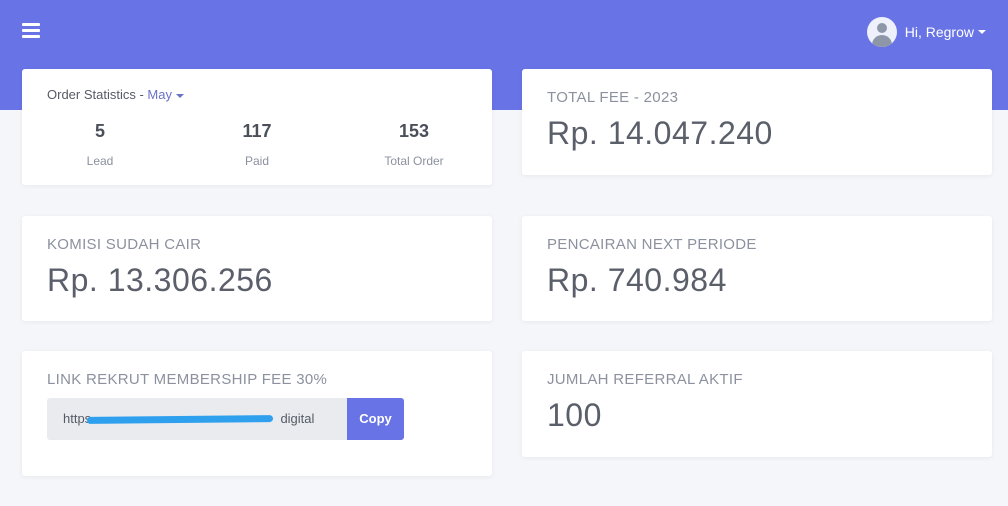 The height and width of the screenshot is (506, 1008). I want to click on user-greeting: Hi, Regrow, so click(939, 32).